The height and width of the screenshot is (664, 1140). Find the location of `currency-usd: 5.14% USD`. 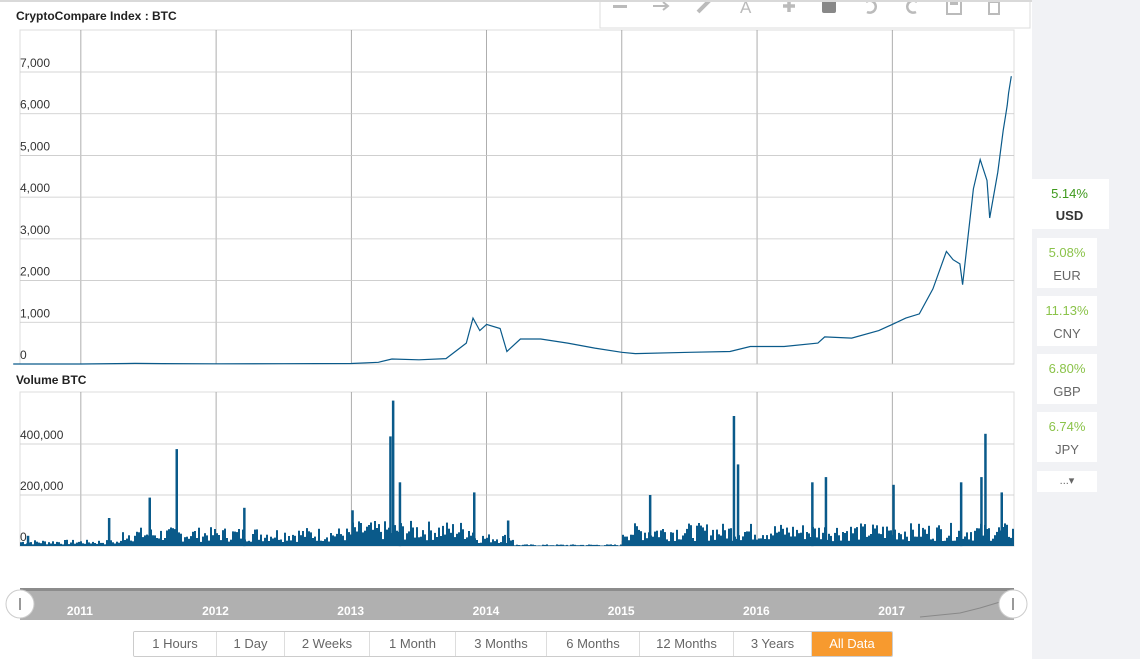

currency-usd: 5.14% USD is located at coordinates (1069, 204).